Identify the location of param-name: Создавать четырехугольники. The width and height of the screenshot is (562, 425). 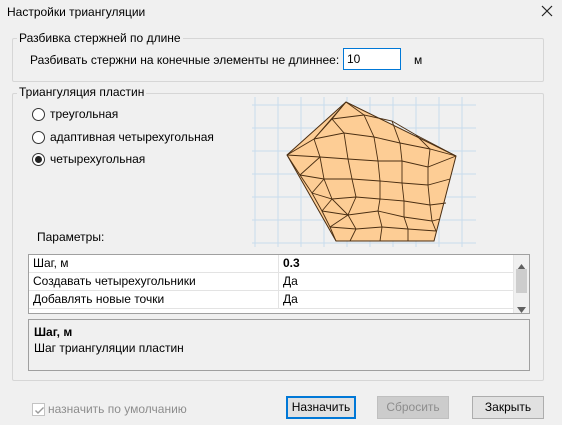
(154, 282).